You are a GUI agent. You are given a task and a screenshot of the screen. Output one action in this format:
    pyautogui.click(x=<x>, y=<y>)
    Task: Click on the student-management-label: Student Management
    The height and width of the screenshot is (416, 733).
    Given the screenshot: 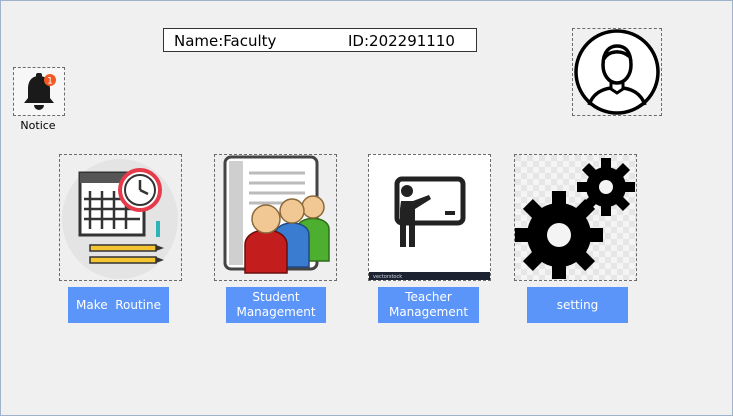 What is the action you would take?
    pyautogui.click(x=276, y=304)
    